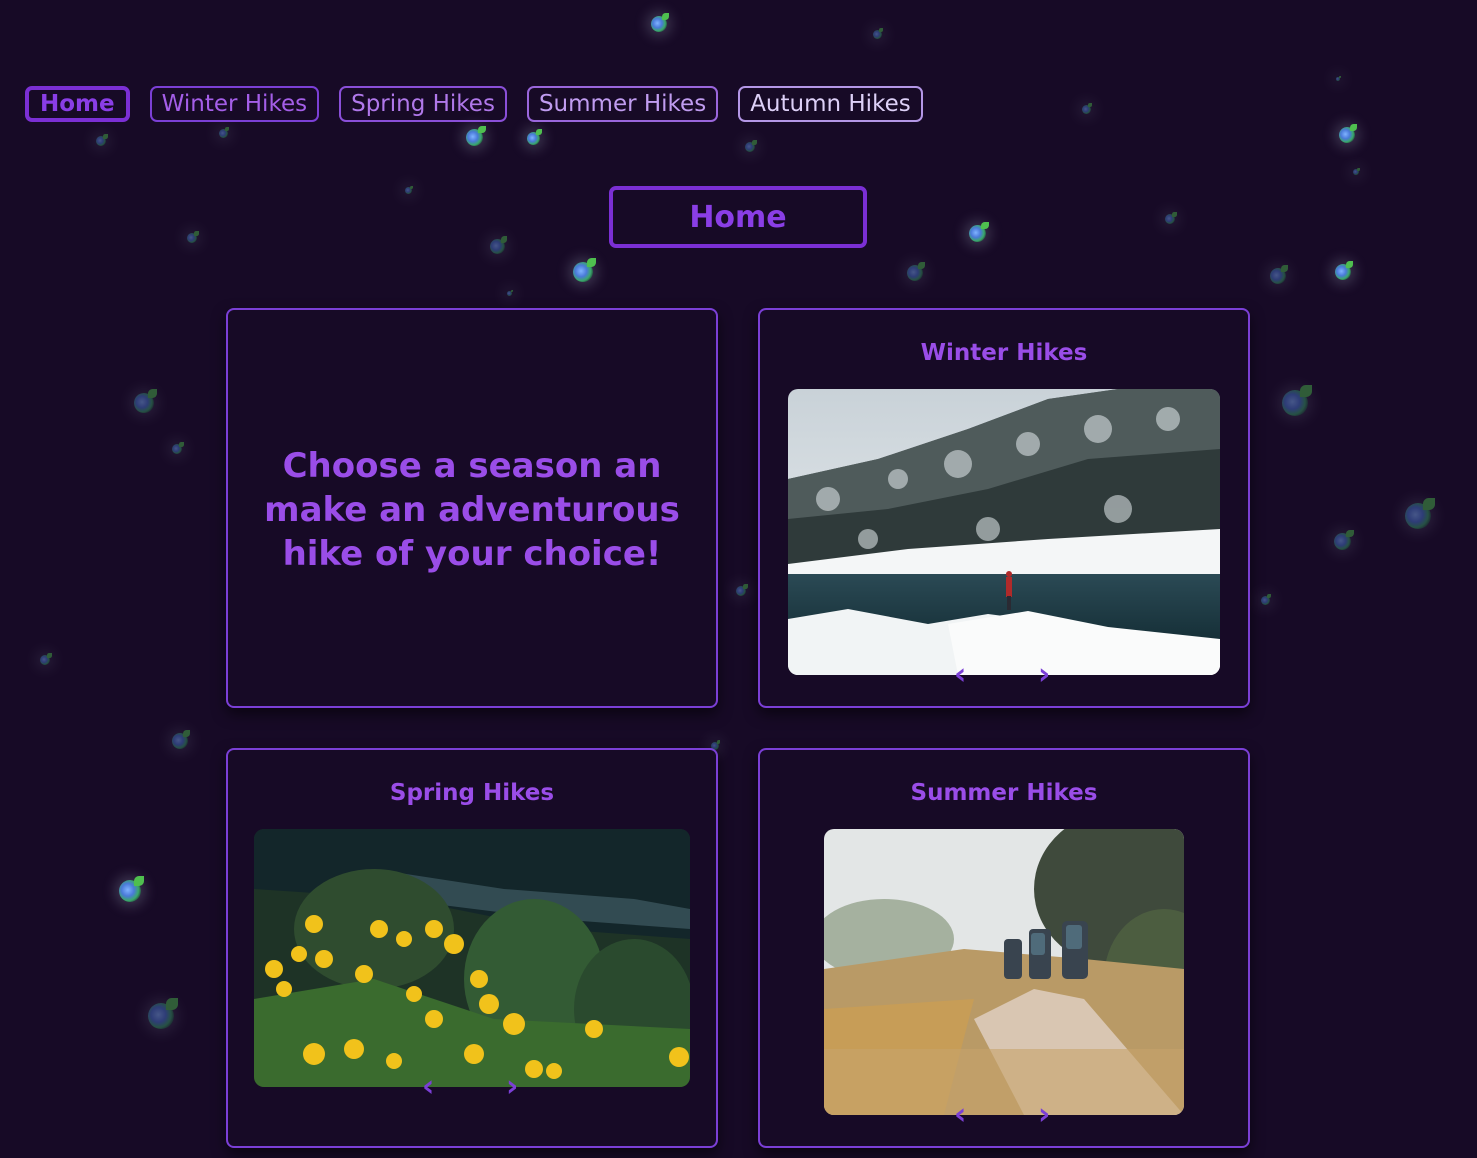 The height and width of the screenshot is (1158, 1477). I want to click on winter-hikes-title: Winter Hikes, so click(1004, 353).